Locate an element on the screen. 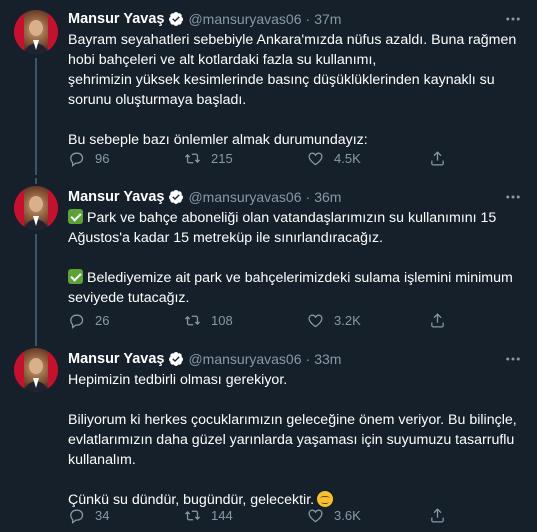 The width and height of the screenshot is (537, 532). reply-count: 34 is located at coordinates (102, 515).